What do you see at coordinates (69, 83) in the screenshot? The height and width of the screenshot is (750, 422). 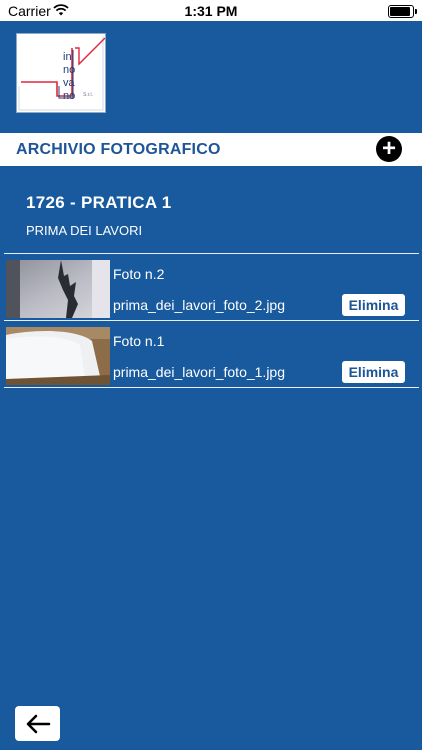 I see `svg-text: va` at bounding box center [69, 83].